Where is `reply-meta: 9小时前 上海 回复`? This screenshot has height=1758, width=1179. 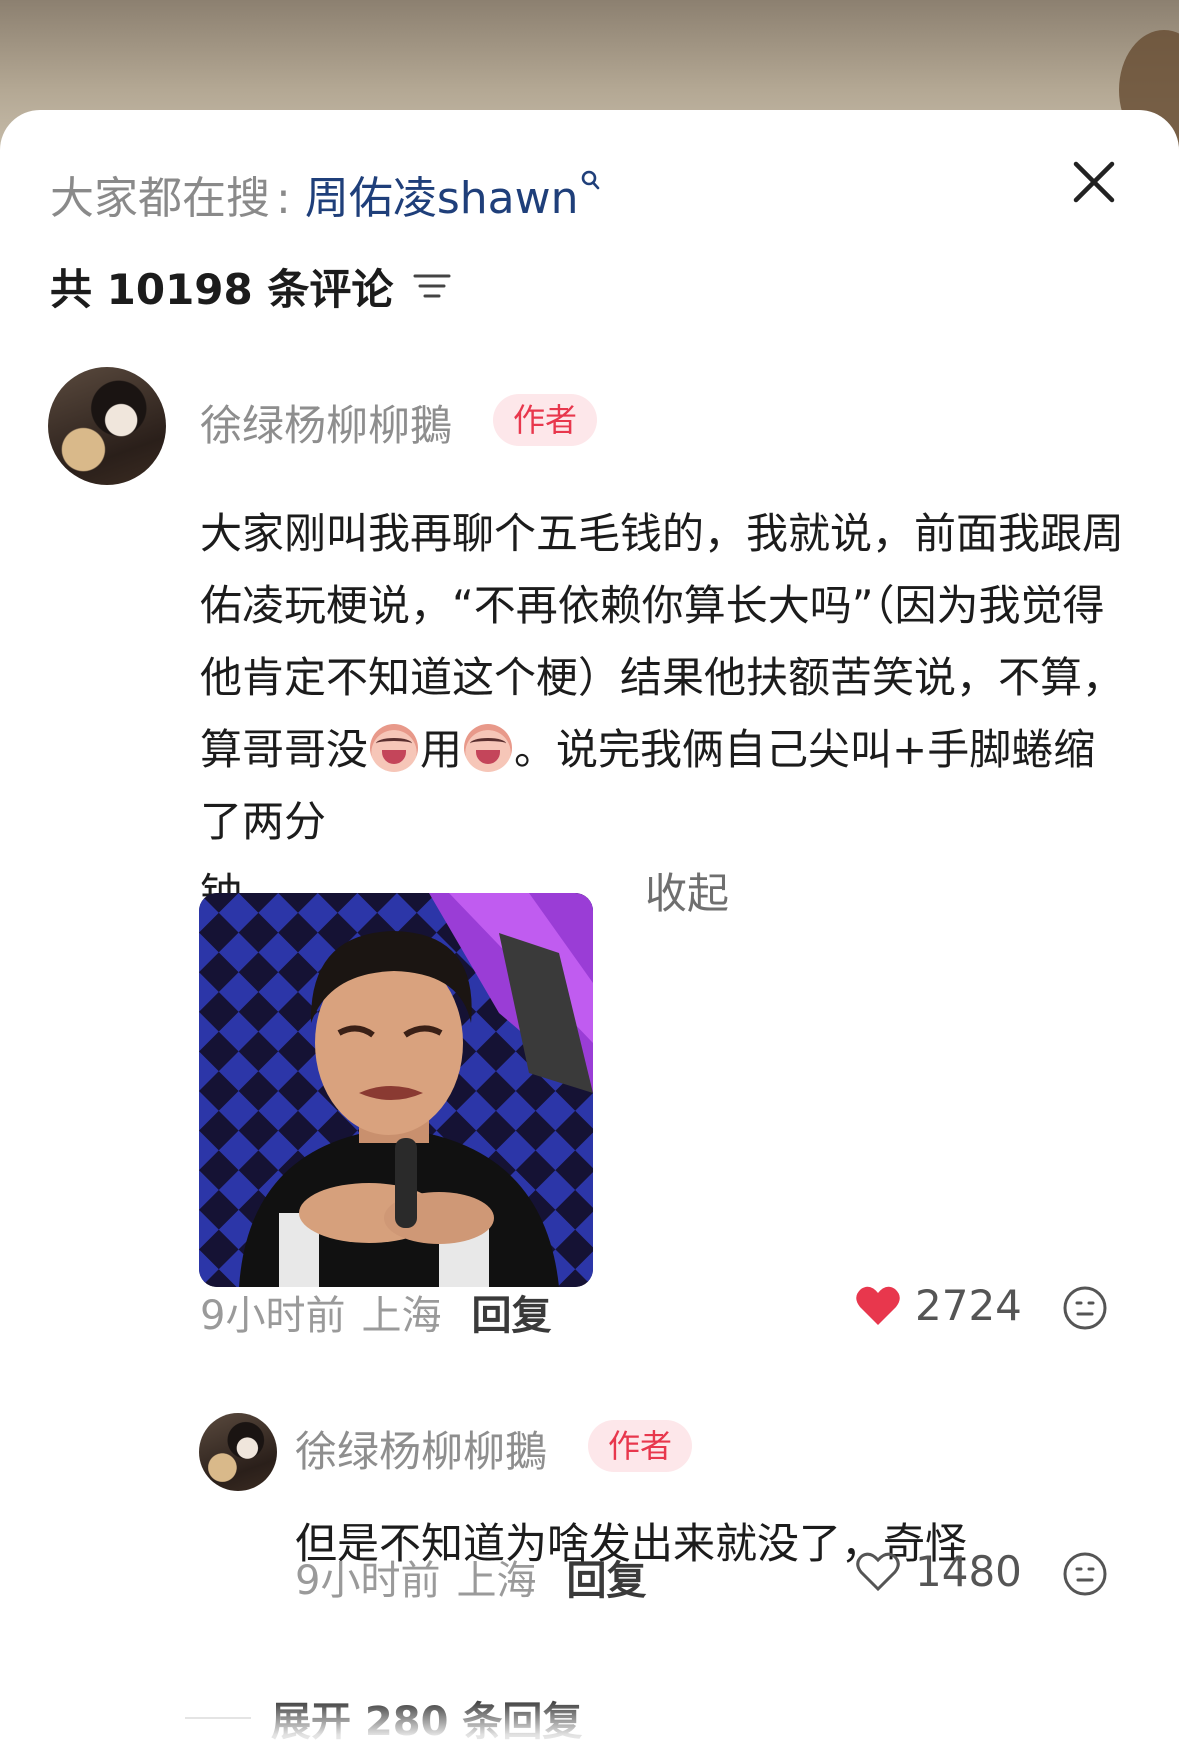 reply-meta: 9小时前 上海 回复 is located at coordinates (470, 1577).